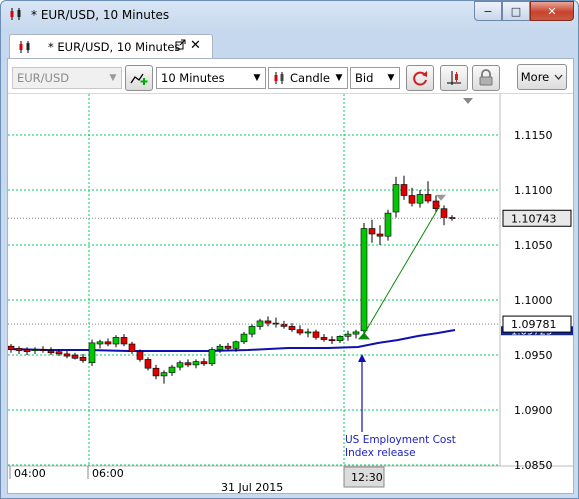 This screenshot has width=579, height=499. What do you see at coordinates (308, 78) in the screenshot?
I see `chart-type-select: Candle ▼` at bounding box center [308, 78].